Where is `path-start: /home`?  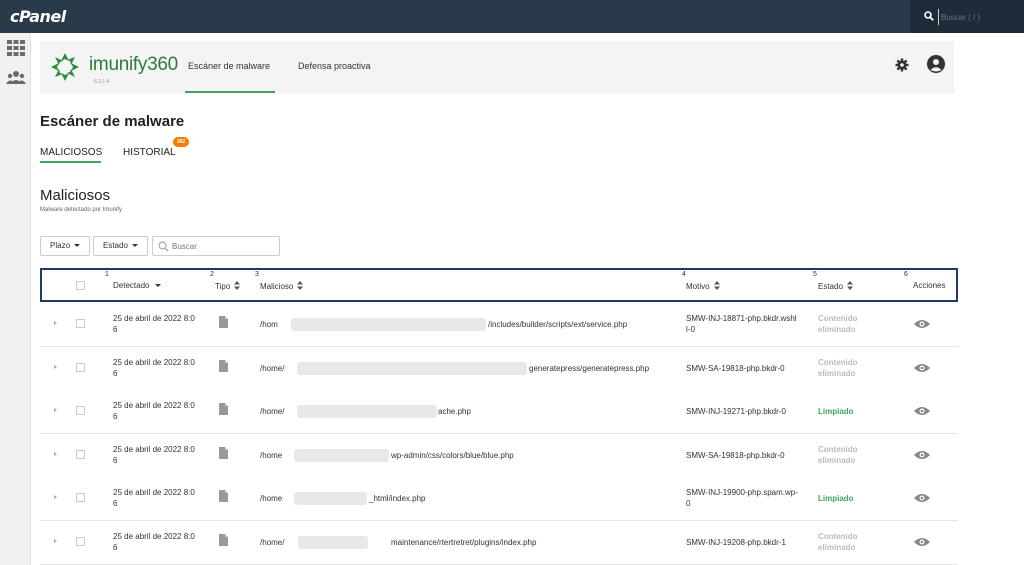 path-start: /home is located at coordinates (271, 498).